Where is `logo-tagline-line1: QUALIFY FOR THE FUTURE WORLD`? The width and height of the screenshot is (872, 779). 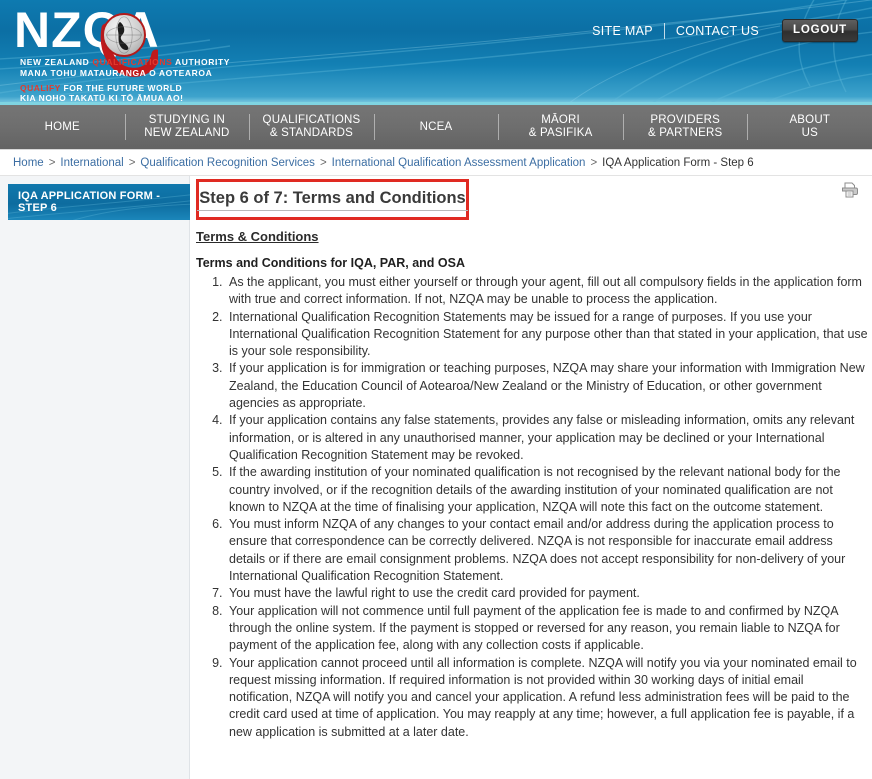 logo-tagline-line1: QUALIFY FOR THE FUTURE WORLD is located at coordinates (101, 88).